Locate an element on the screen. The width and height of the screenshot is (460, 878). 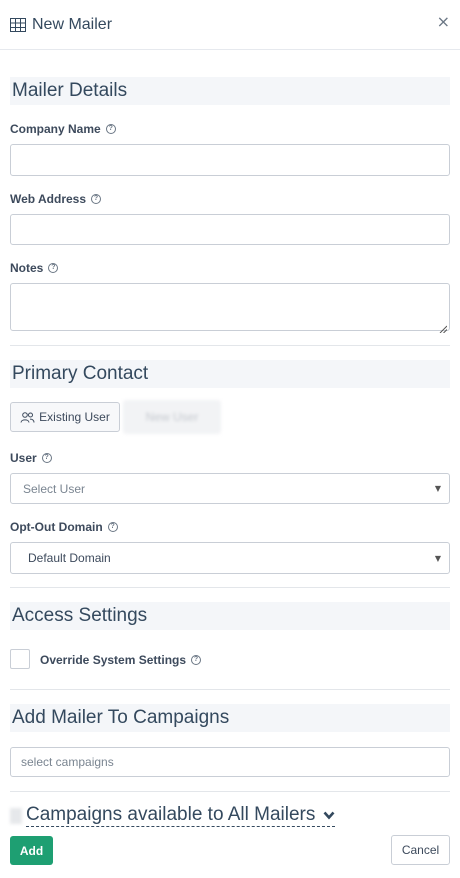
override-system-settings-label: Override System Settings ? is located at coordinates (121, 660).